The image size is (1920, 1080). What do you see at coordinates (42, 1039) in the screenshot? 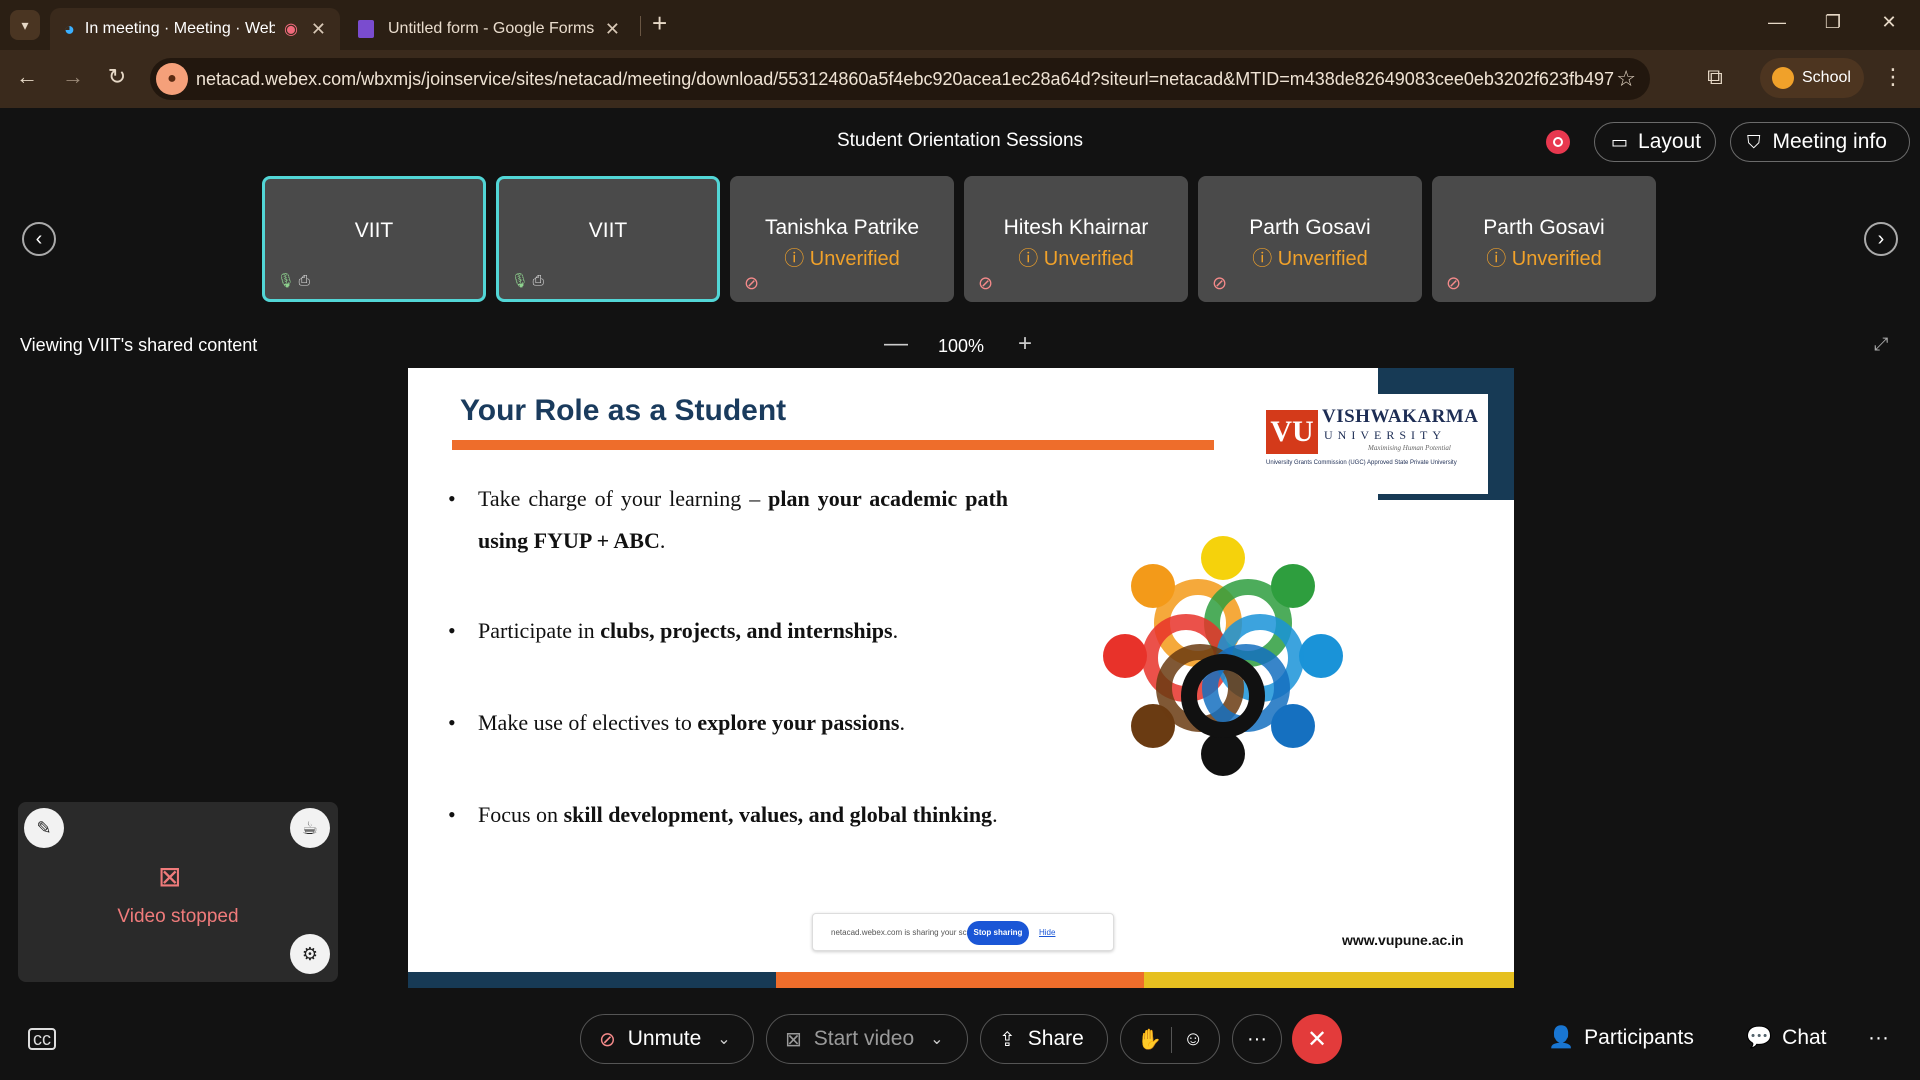
I see `captions-icon: cc` at bounding box center [42, 1039].